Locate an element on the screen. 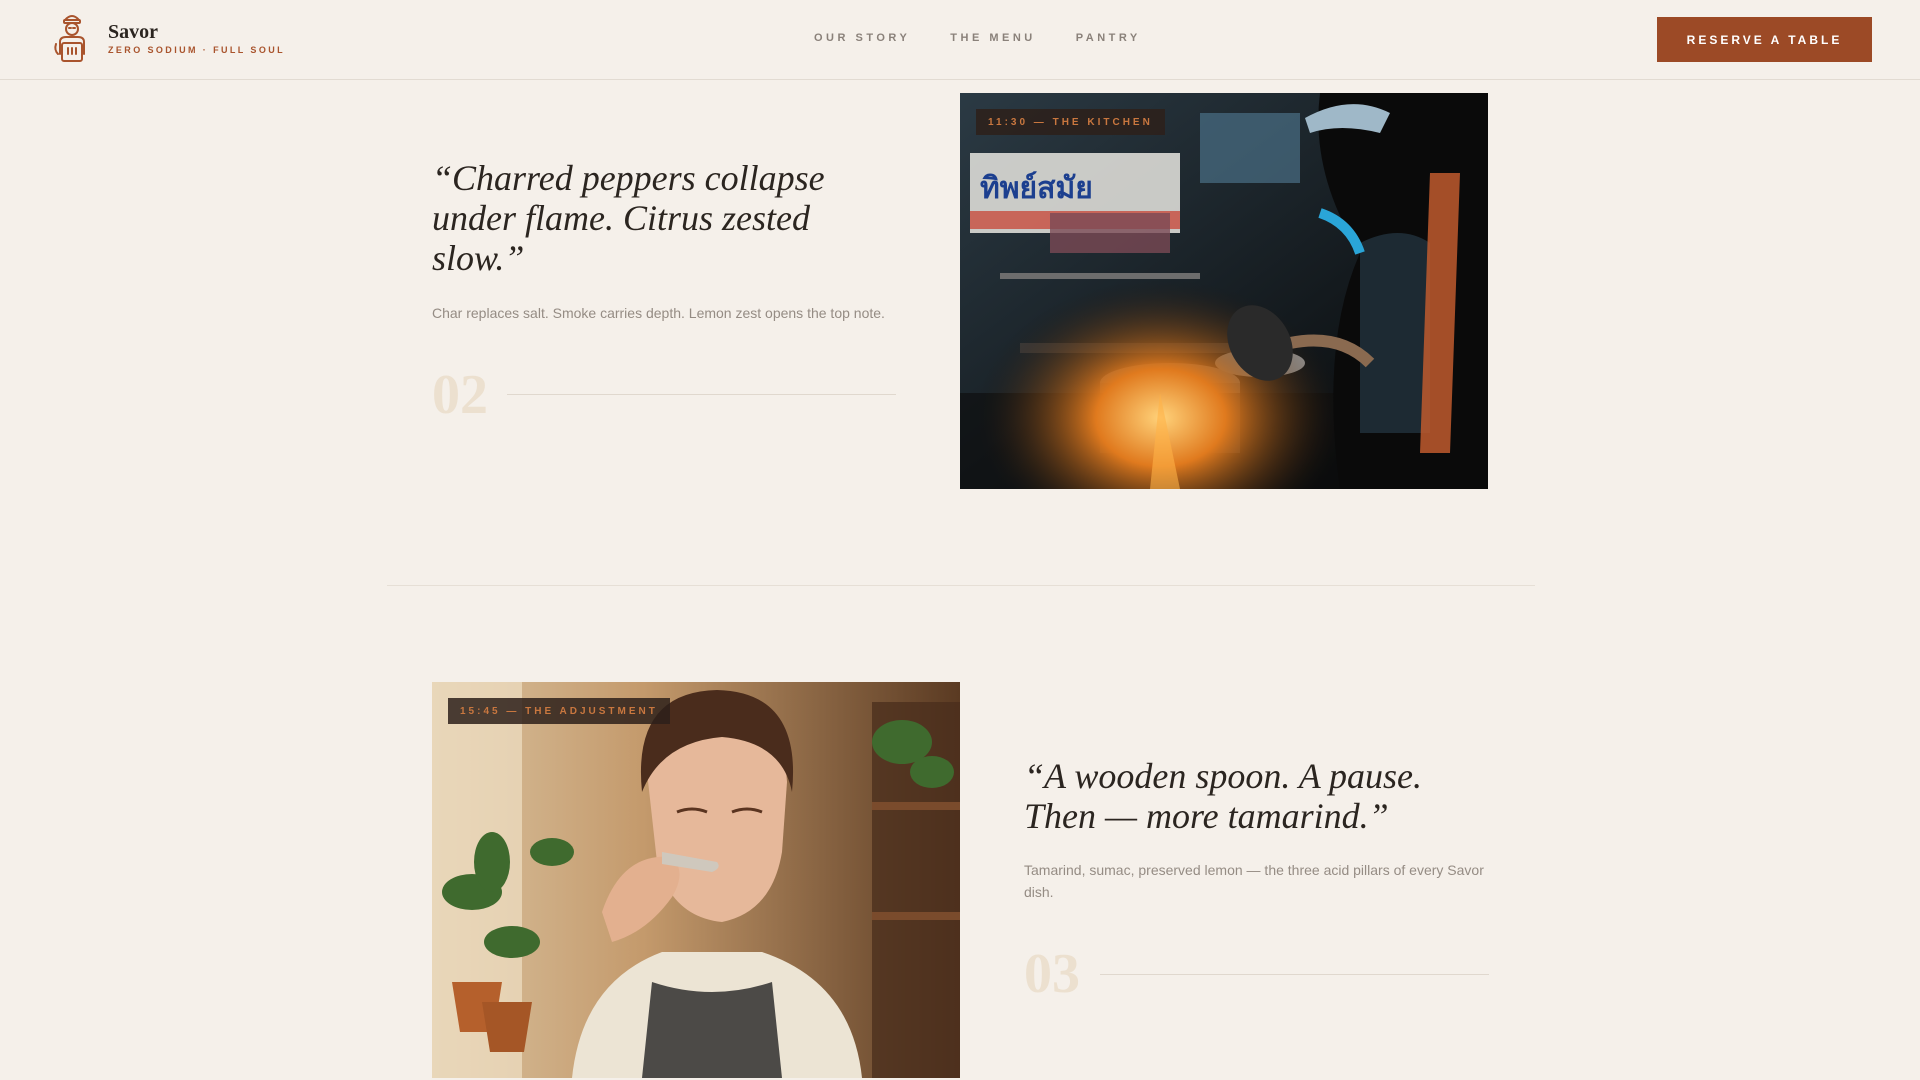 The image size is (1920, 1080). step-number: 02 is located at coordinates (460, 395).